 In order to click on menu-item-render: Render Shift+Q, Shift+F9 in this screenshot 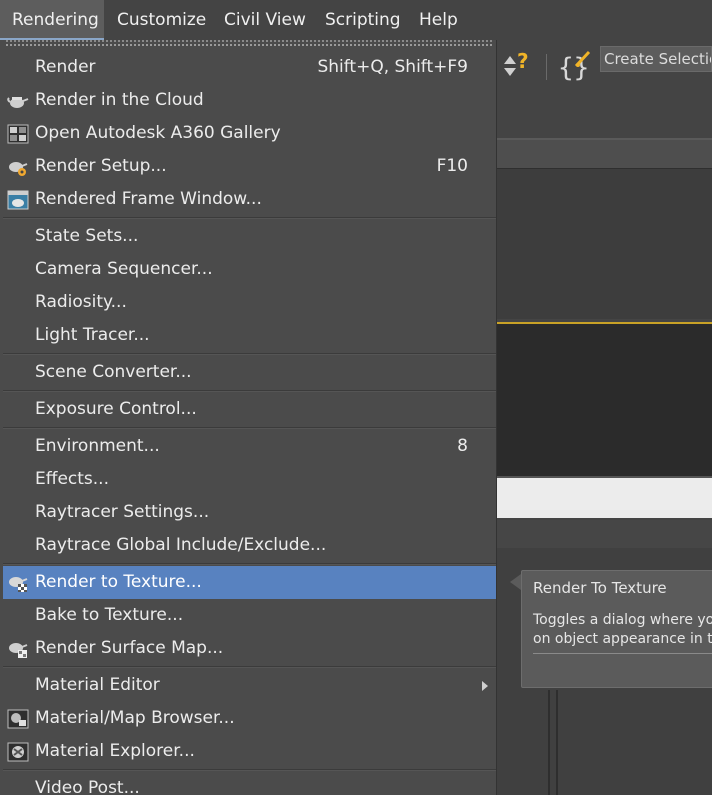, I will do `click(249, 67)`.